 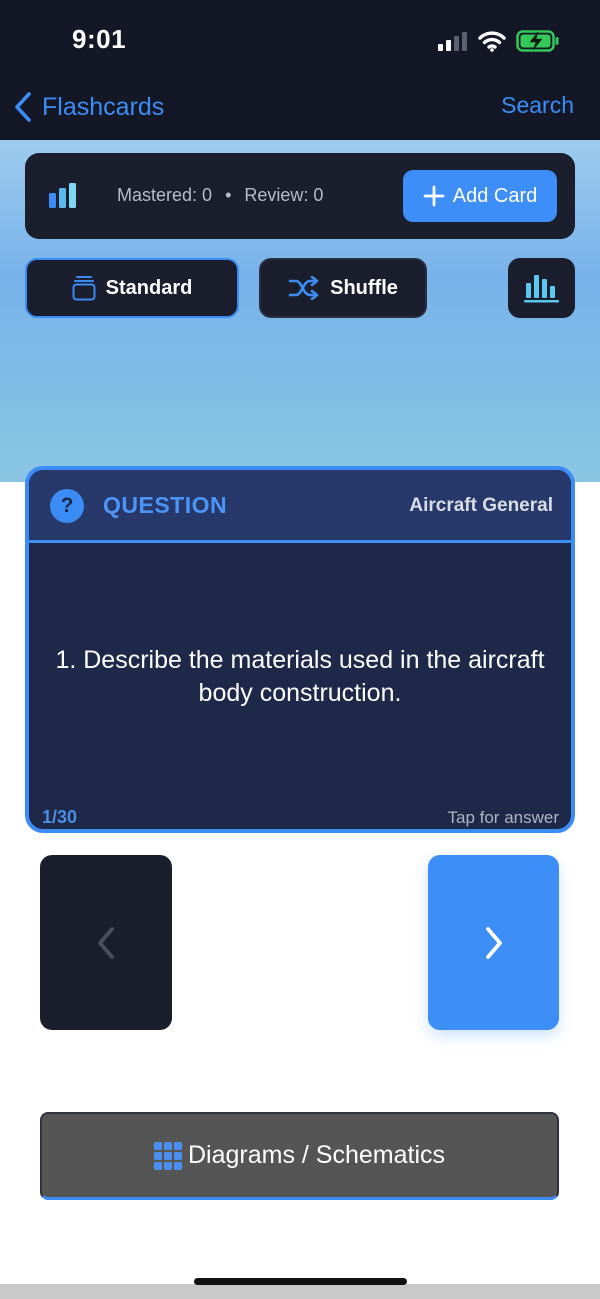 I want to click on chevron-right-icon, so click(x=493, y=942).